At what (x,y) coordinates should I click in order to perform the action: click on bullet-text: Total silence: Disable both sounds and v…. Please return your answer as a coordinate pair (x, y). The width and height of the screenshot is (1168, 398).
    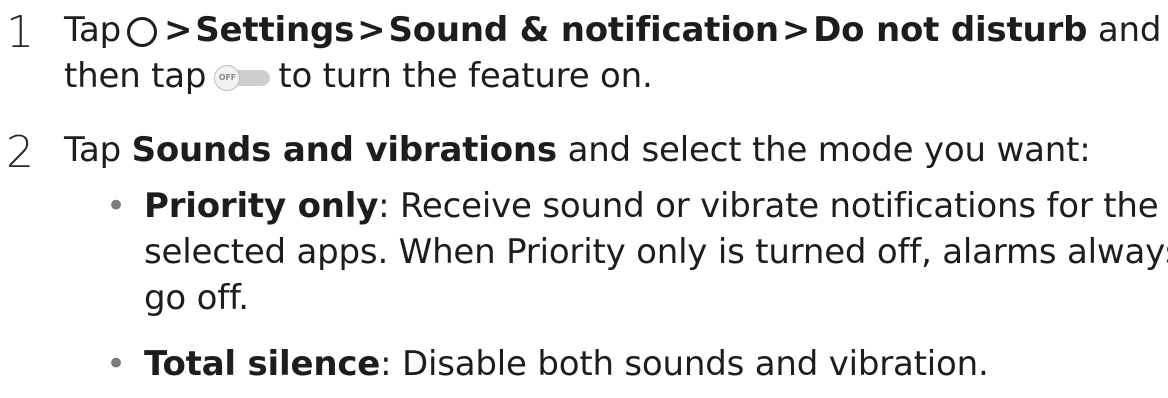
    Looking at the image, I should click on (656, 365).